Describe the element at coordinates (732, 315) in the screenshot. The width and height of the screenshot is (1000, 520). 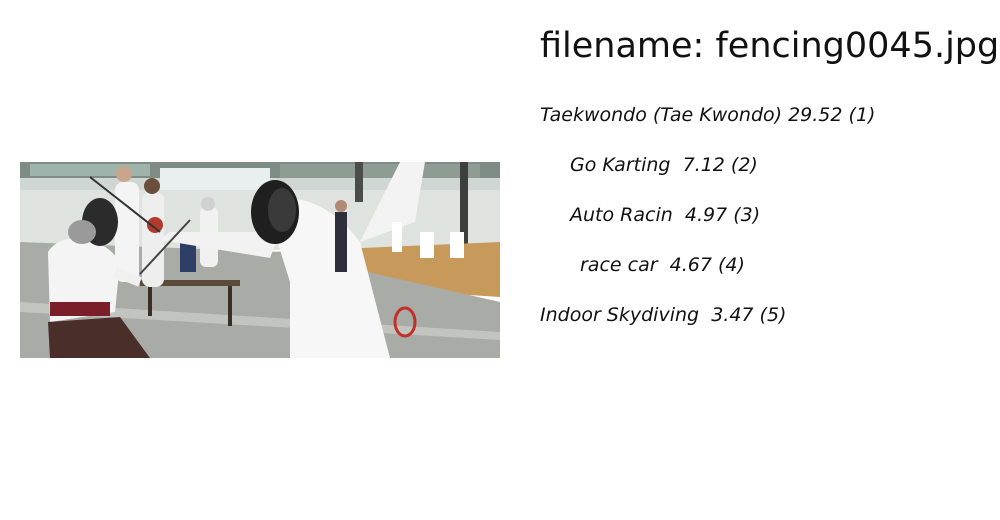
I see `prediction-score: 3.47` at that location.